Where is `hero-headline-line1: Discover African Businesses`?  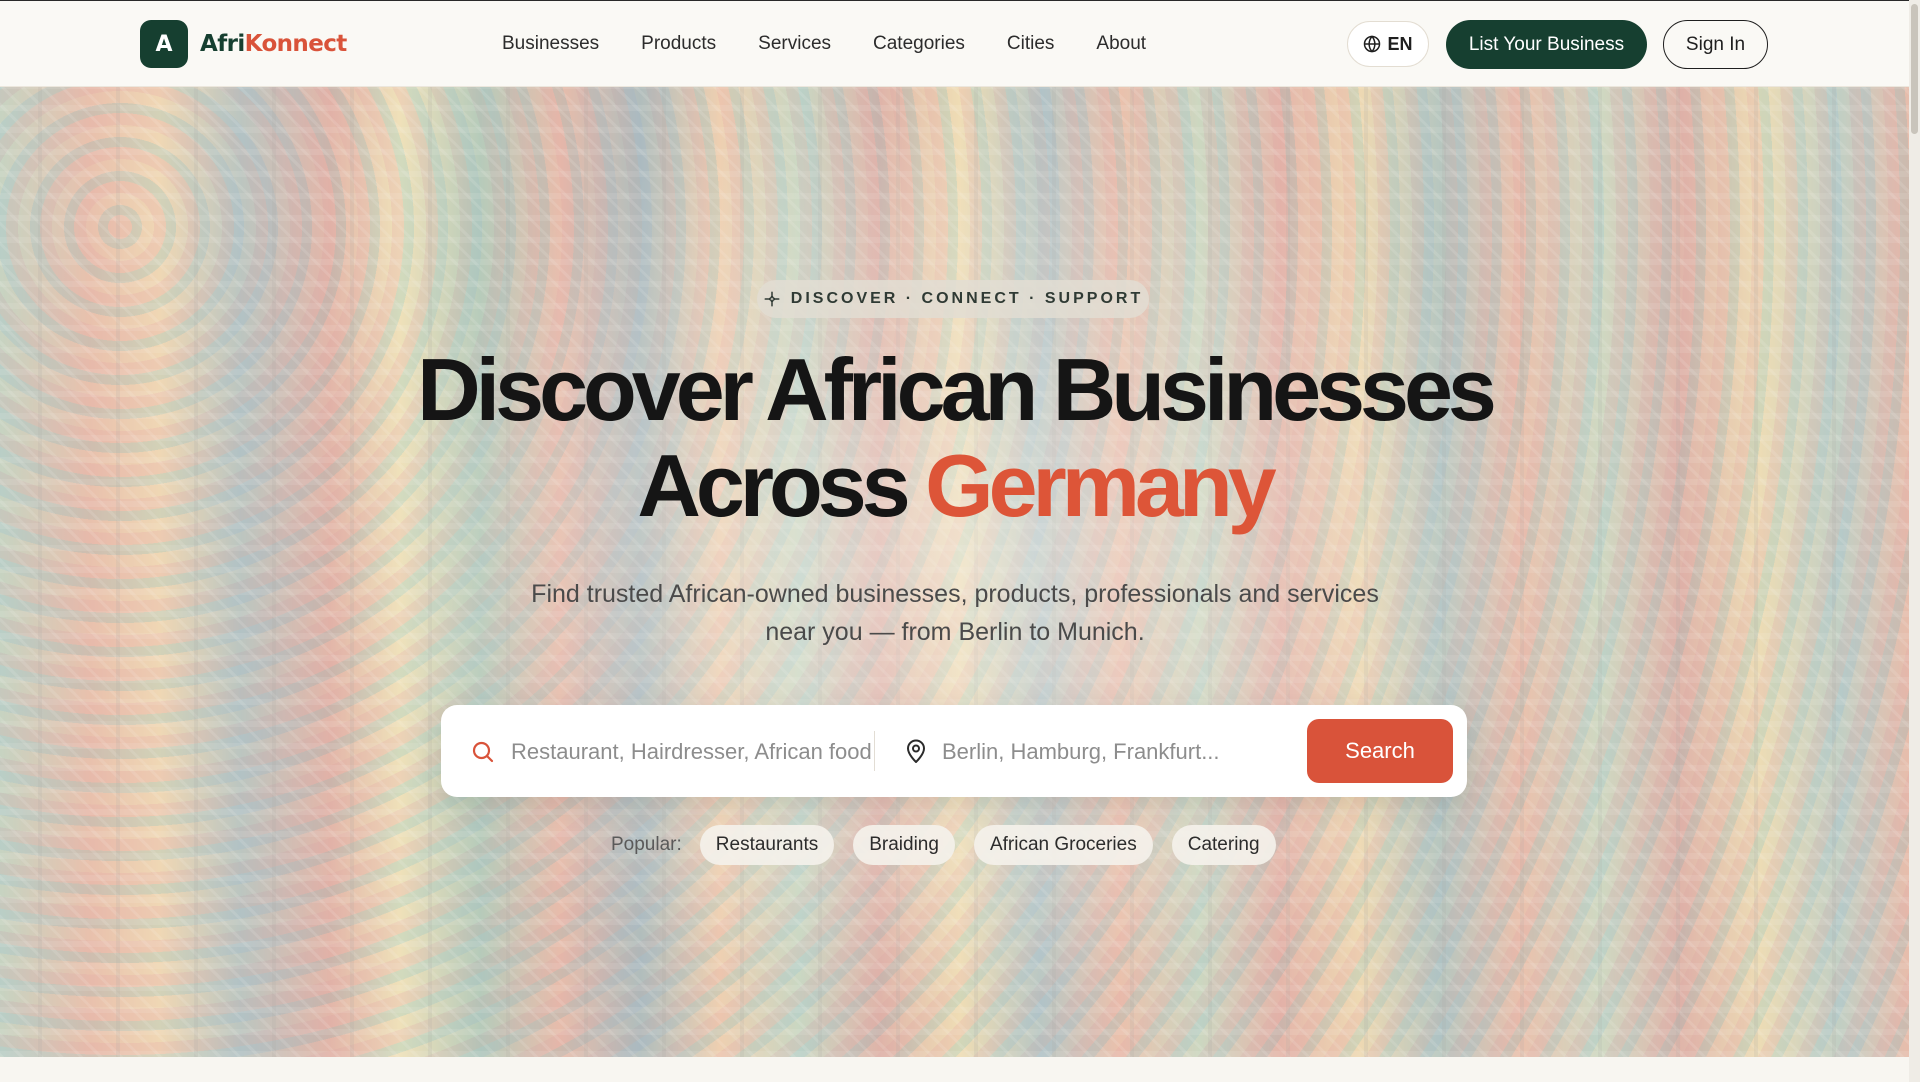 hero-headline-line1: Discover African Businesses is located at coordinates (957, 389).